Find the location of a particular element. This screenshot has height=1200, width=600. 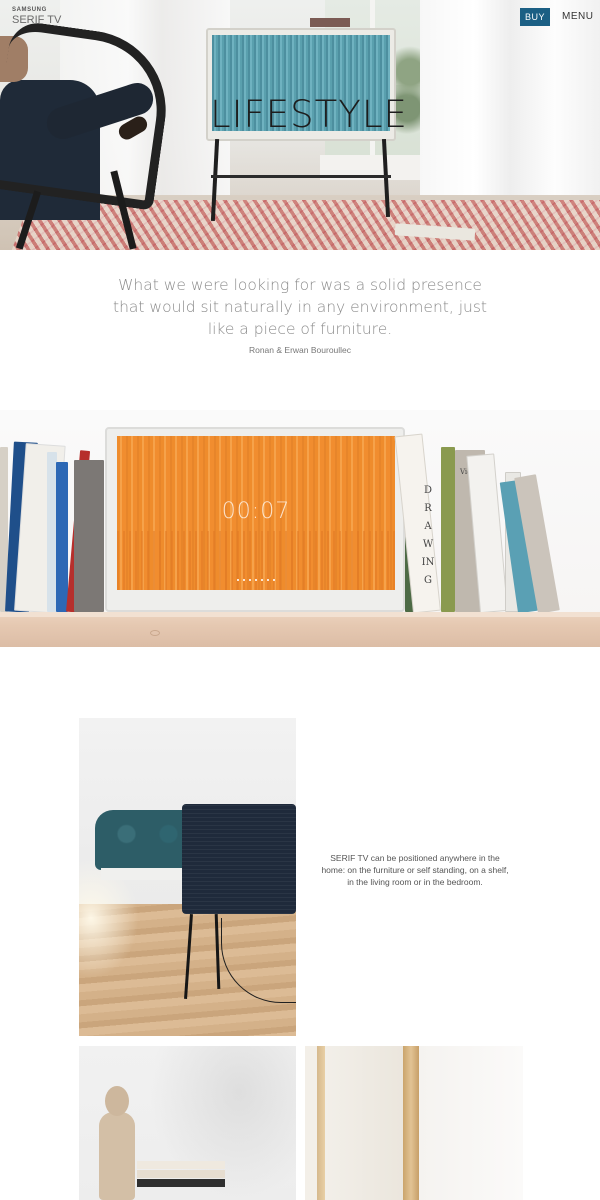

tv-progress-dots is located at coordinates (257, 580).